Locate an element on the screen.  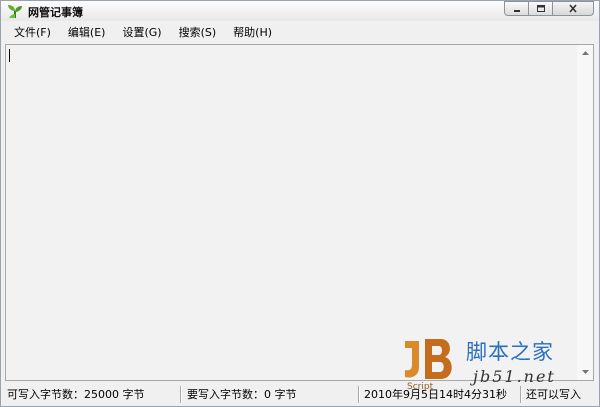
window-controls is located at coordinates (549, 9).